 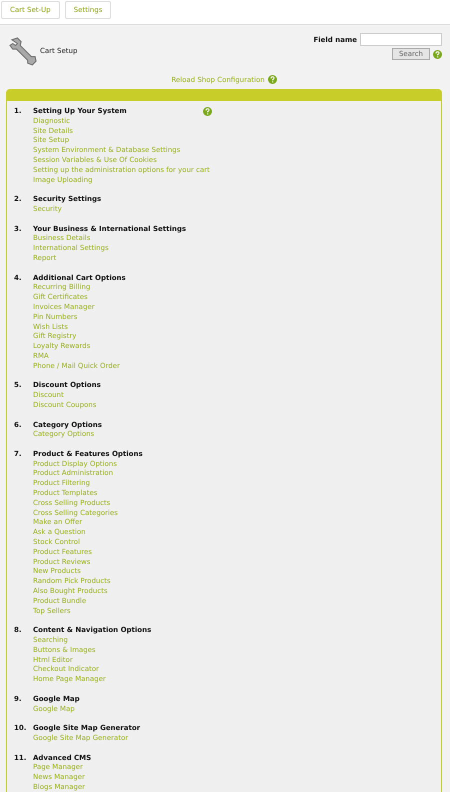 I want to click on wrench-icon, so click(x=23, y=51).